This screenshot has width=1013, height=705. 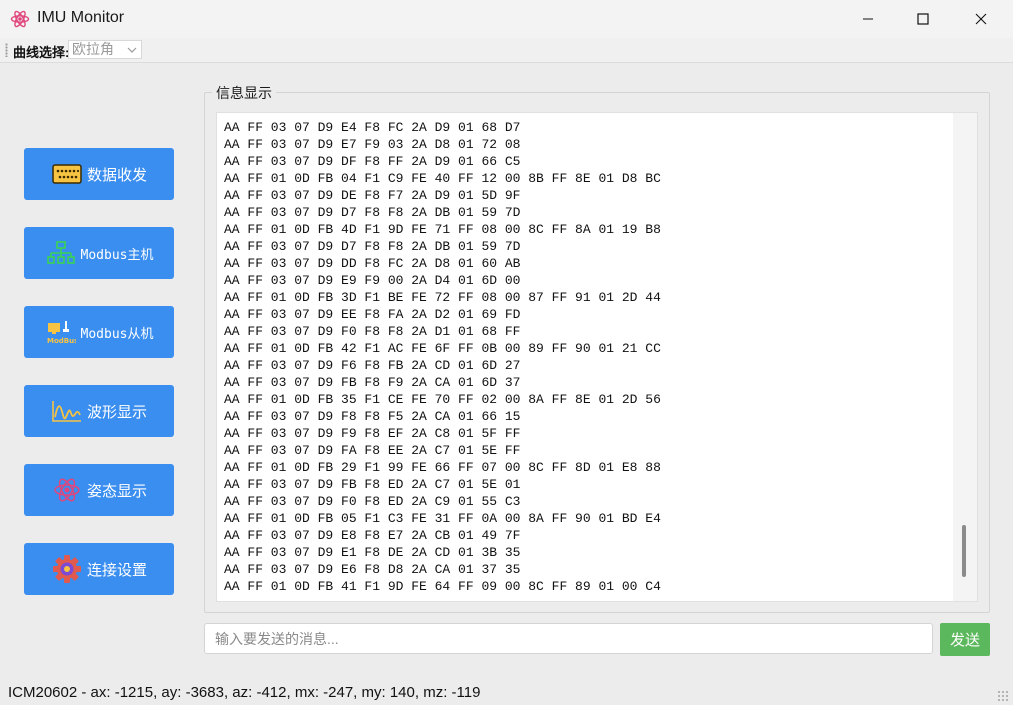 What do you see at coordinates (61, 332) in the screenshot?
I see `modbus-slave-icon: ModBus` at bounding box center [61, 332].